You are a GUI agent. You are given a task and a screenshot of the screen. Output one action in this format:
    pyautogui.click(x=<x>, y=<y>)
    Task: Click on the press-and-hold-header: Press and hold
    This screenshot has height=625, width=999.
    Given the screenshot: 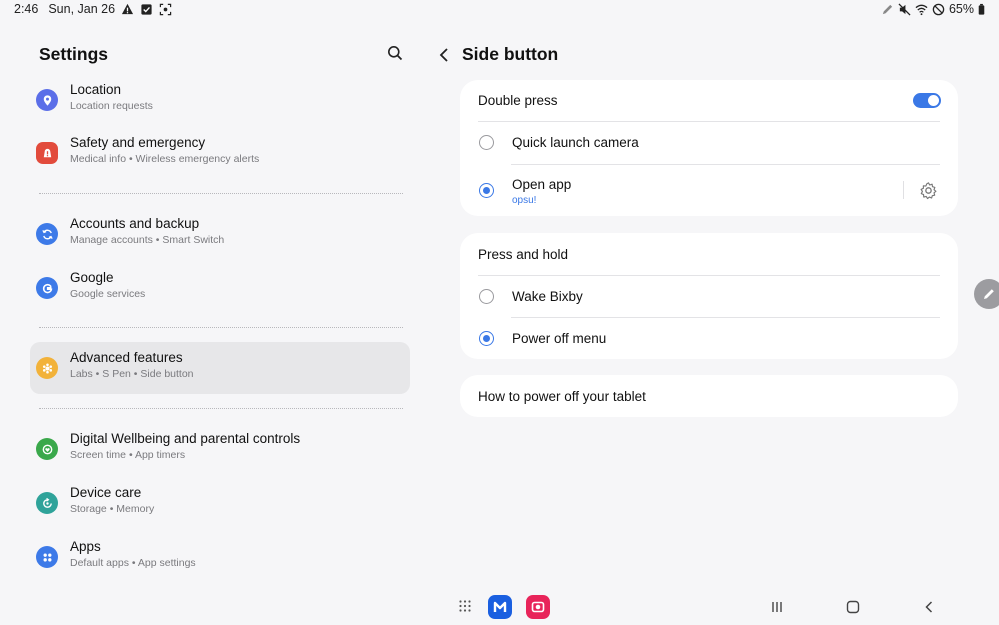 What is the action you would take?
    pyautogui.click(x=709, y=254)
    